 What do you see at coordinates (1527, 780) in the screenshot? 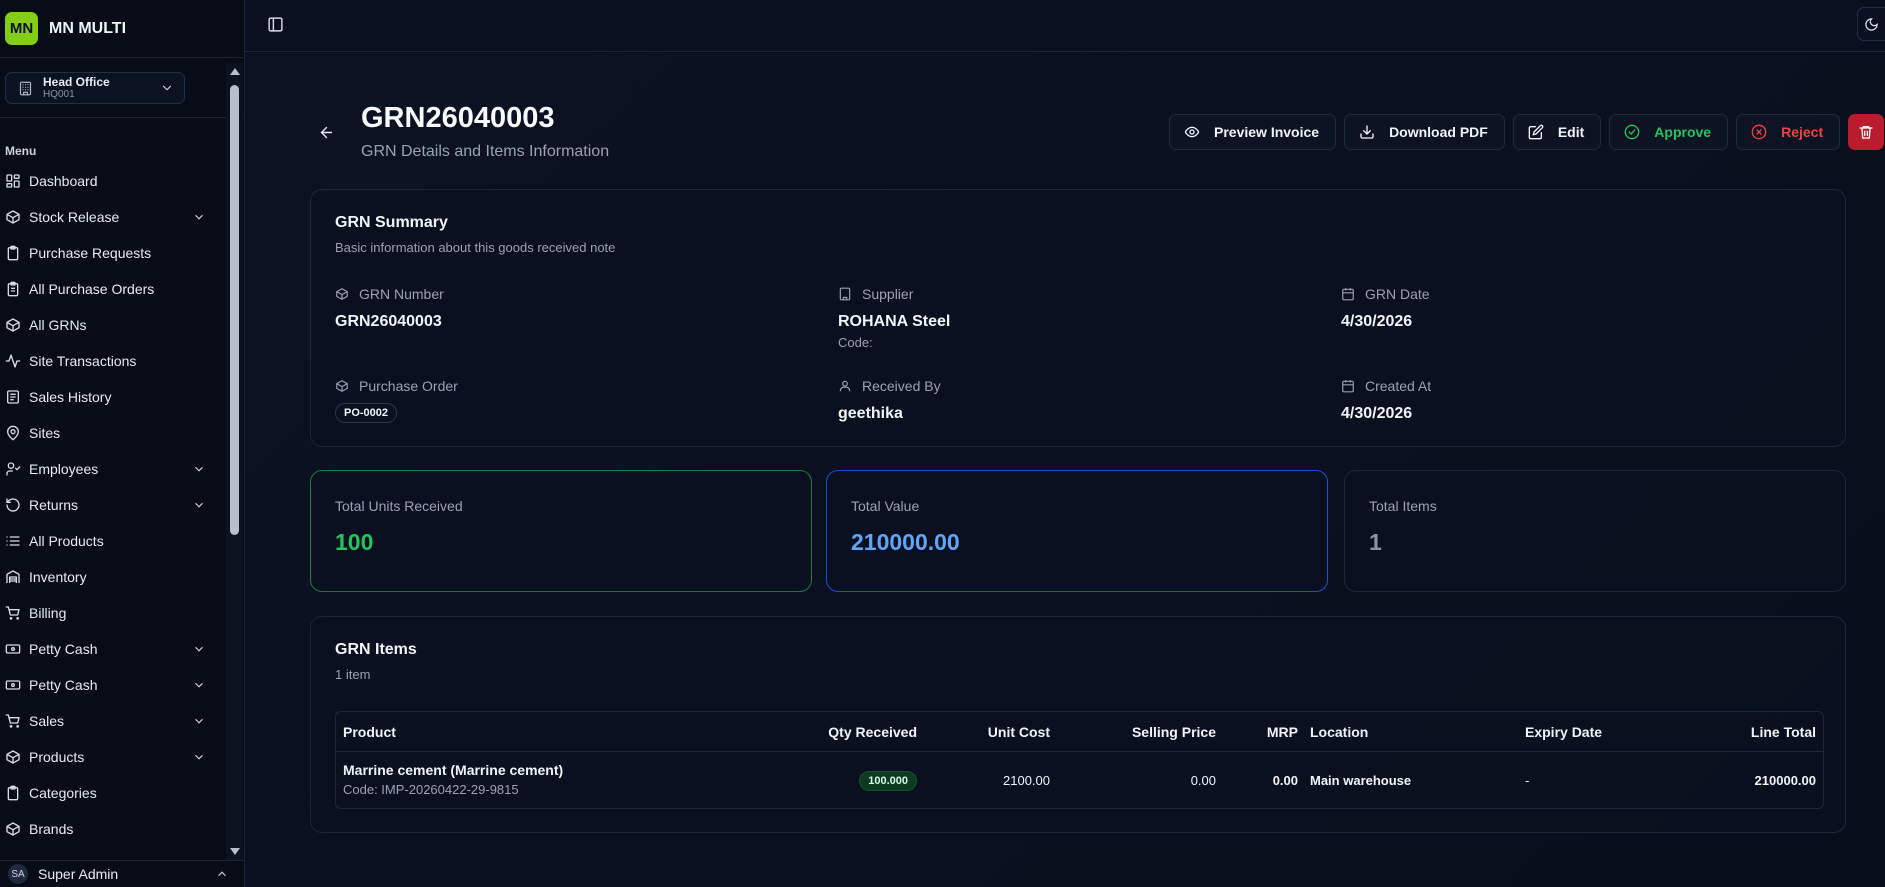
I see `expiry-cell: -` at bounding box center [1527, 780].